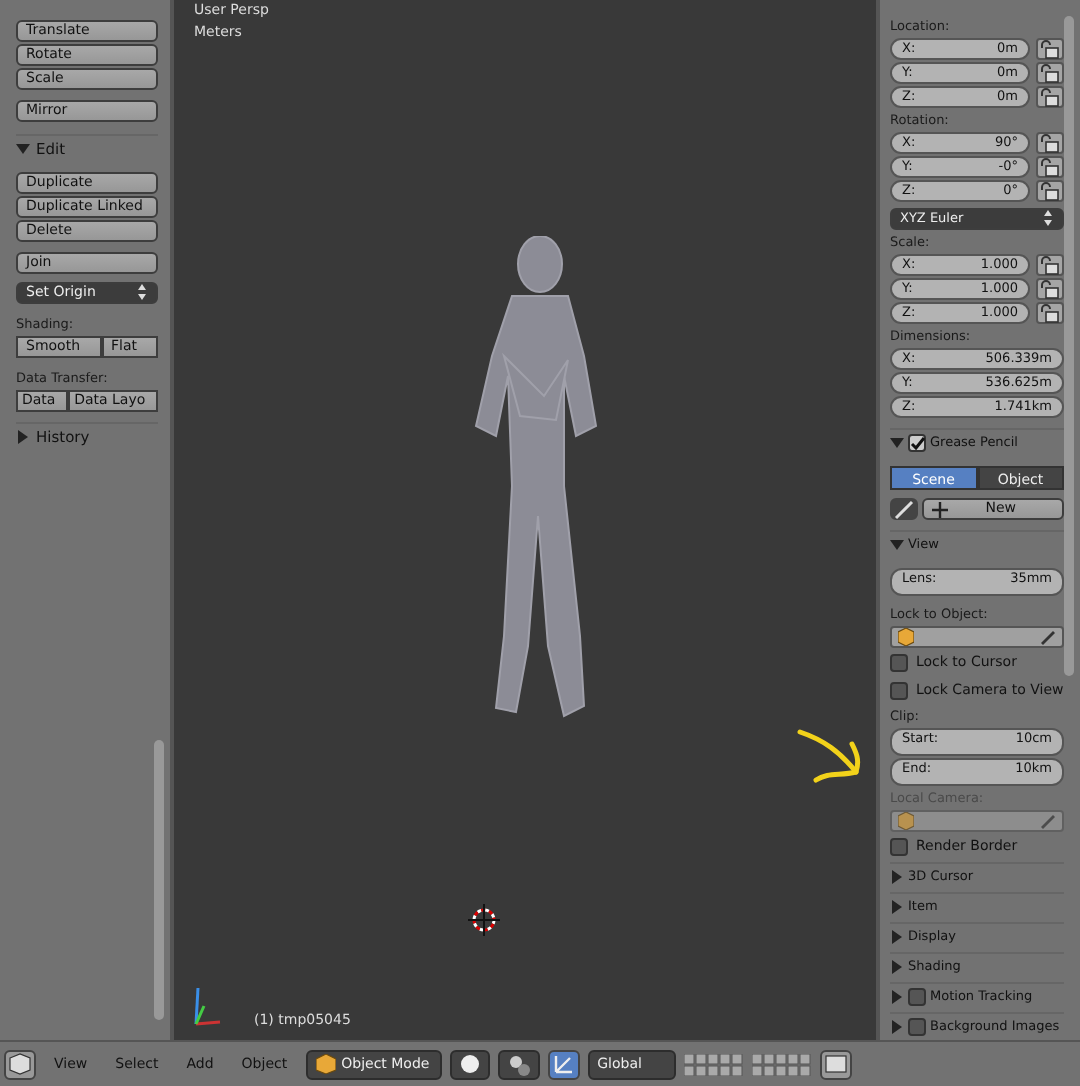  I want to click on axis-gizmo-icon, so click(208, 1006).